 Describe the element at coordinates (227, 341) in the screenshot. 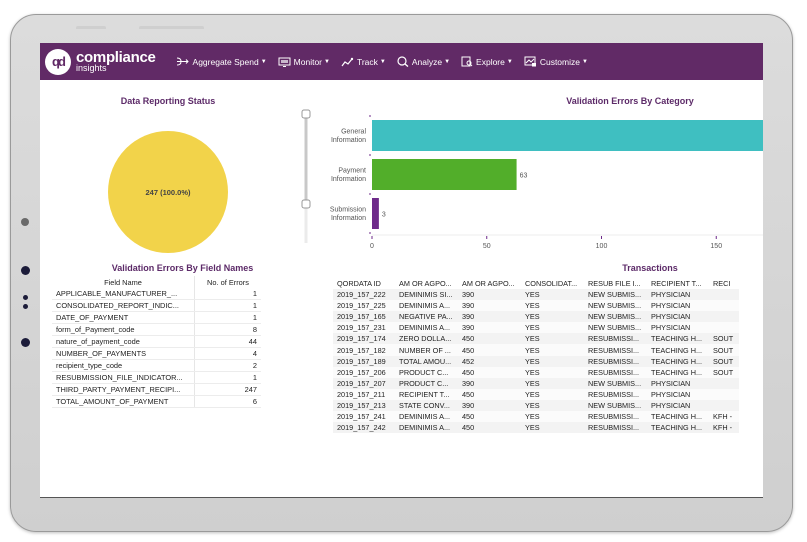

I see `error-count-cell: 44` at that location.